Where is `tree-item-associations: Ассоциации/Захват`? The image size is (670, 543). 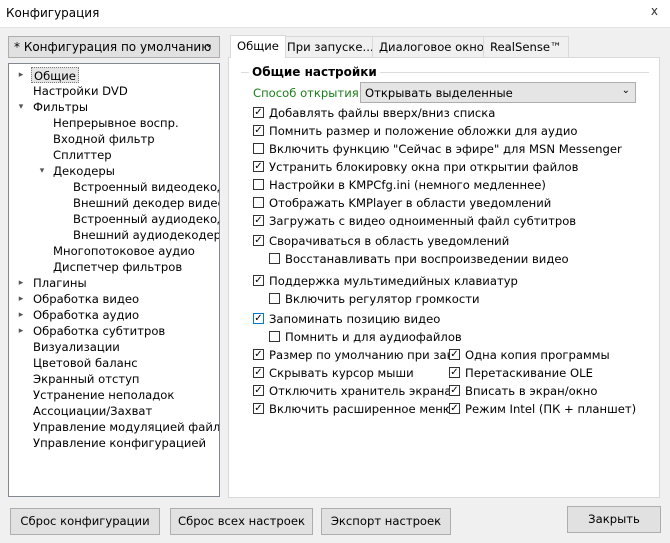
tree-item-associations: Ассоциации/Захват is located at coordinates (92, 411).